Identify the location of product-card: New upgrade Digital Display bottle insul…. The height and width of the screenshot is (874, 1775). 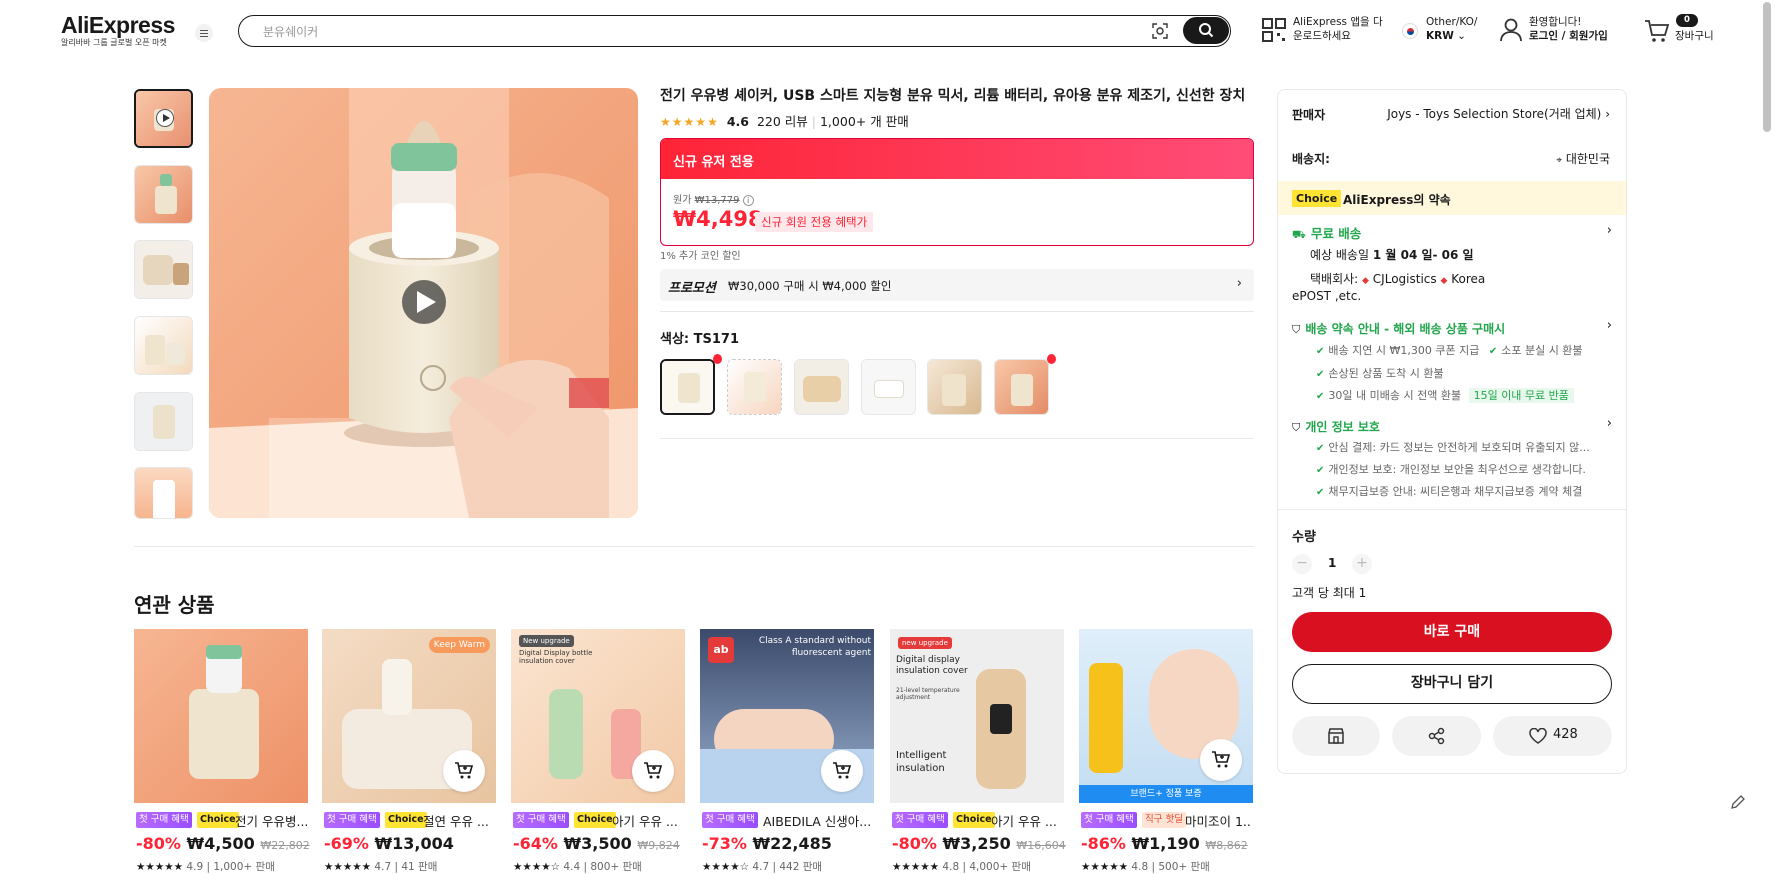
(598, 751).